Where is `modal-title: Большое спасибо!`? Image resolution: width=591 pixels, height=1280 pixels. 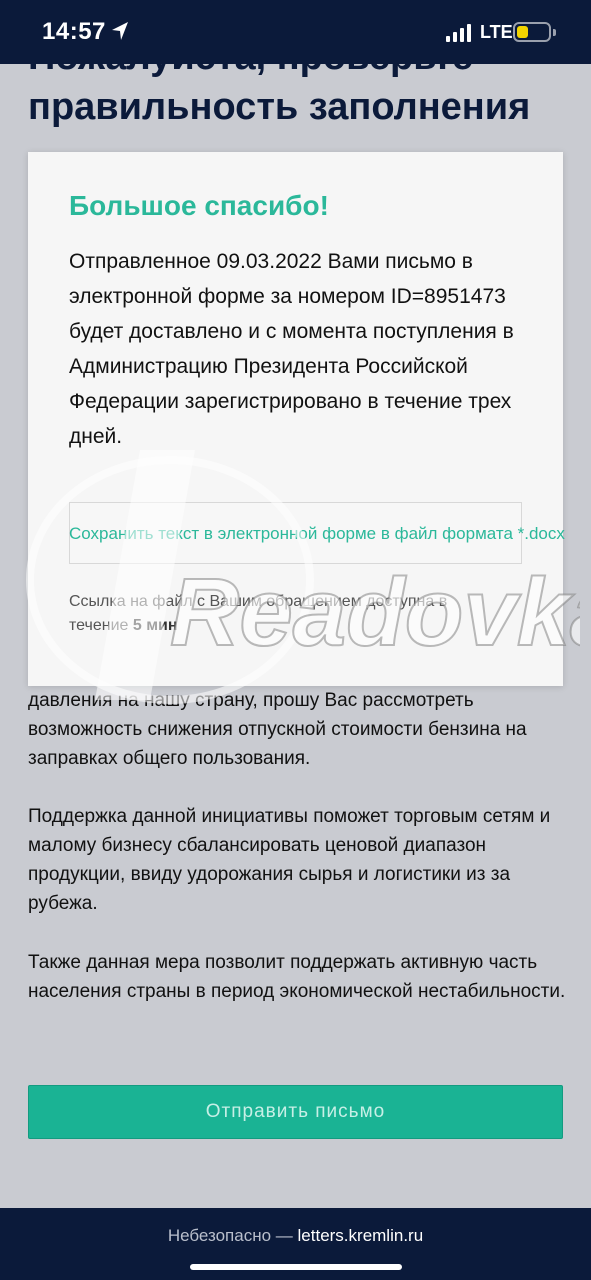 modal-title: Большое спасибо! is located at coordinates (199, 205).